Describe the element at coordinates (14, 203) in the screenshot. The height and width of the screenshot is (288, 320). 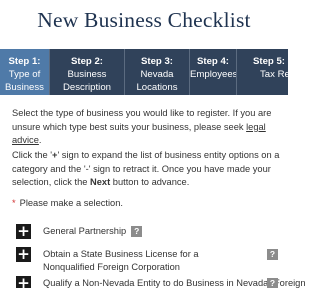
I see `required-asterisk: *` at that location.